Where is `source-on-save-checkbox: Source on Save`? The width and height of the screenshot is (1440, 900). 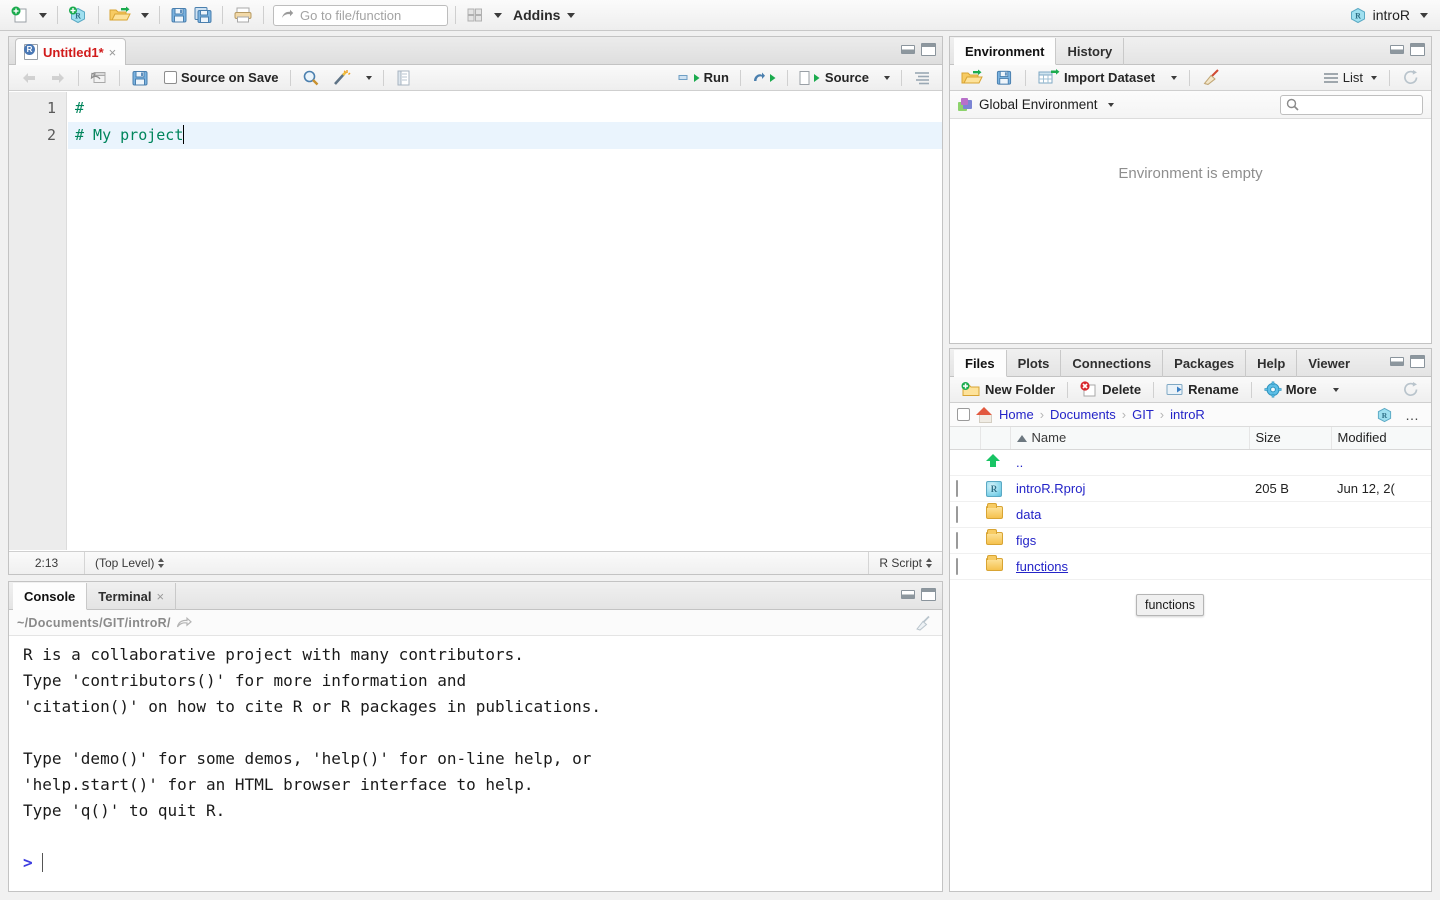
source-on-save-checkbox: Source on Save is located at coordinates (221, 77).